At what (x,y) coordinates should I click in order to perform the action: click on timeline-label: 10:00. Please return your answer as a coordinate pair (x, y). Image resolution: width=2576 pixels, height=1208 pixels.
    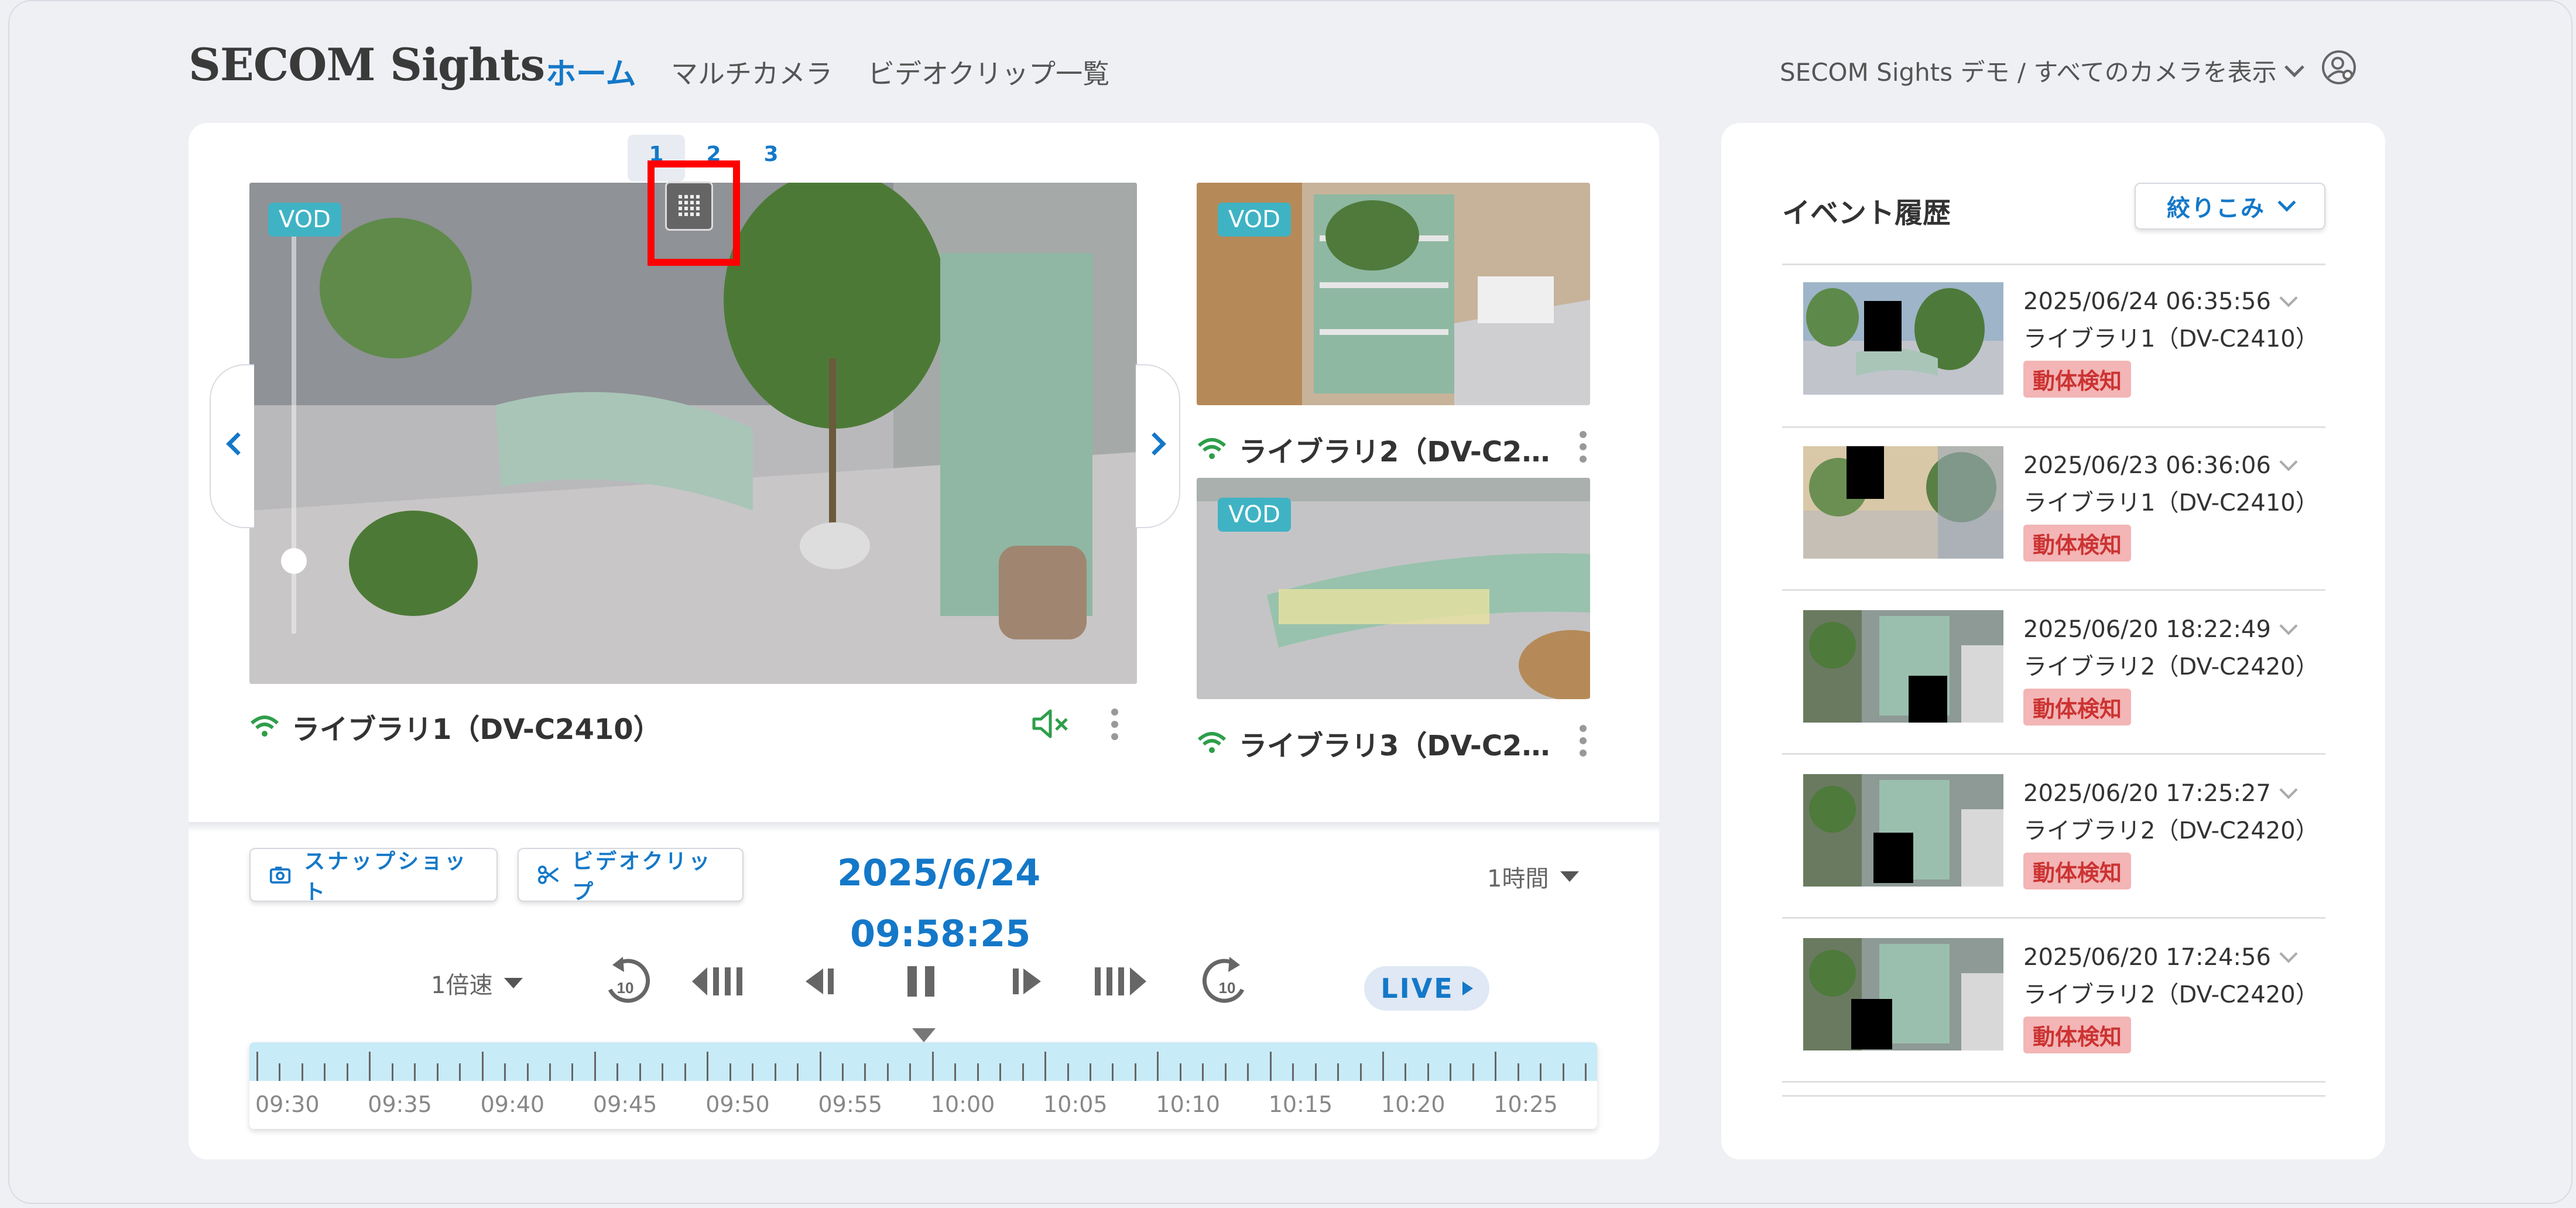
    Looking at the image, I should click on (962, 1104).